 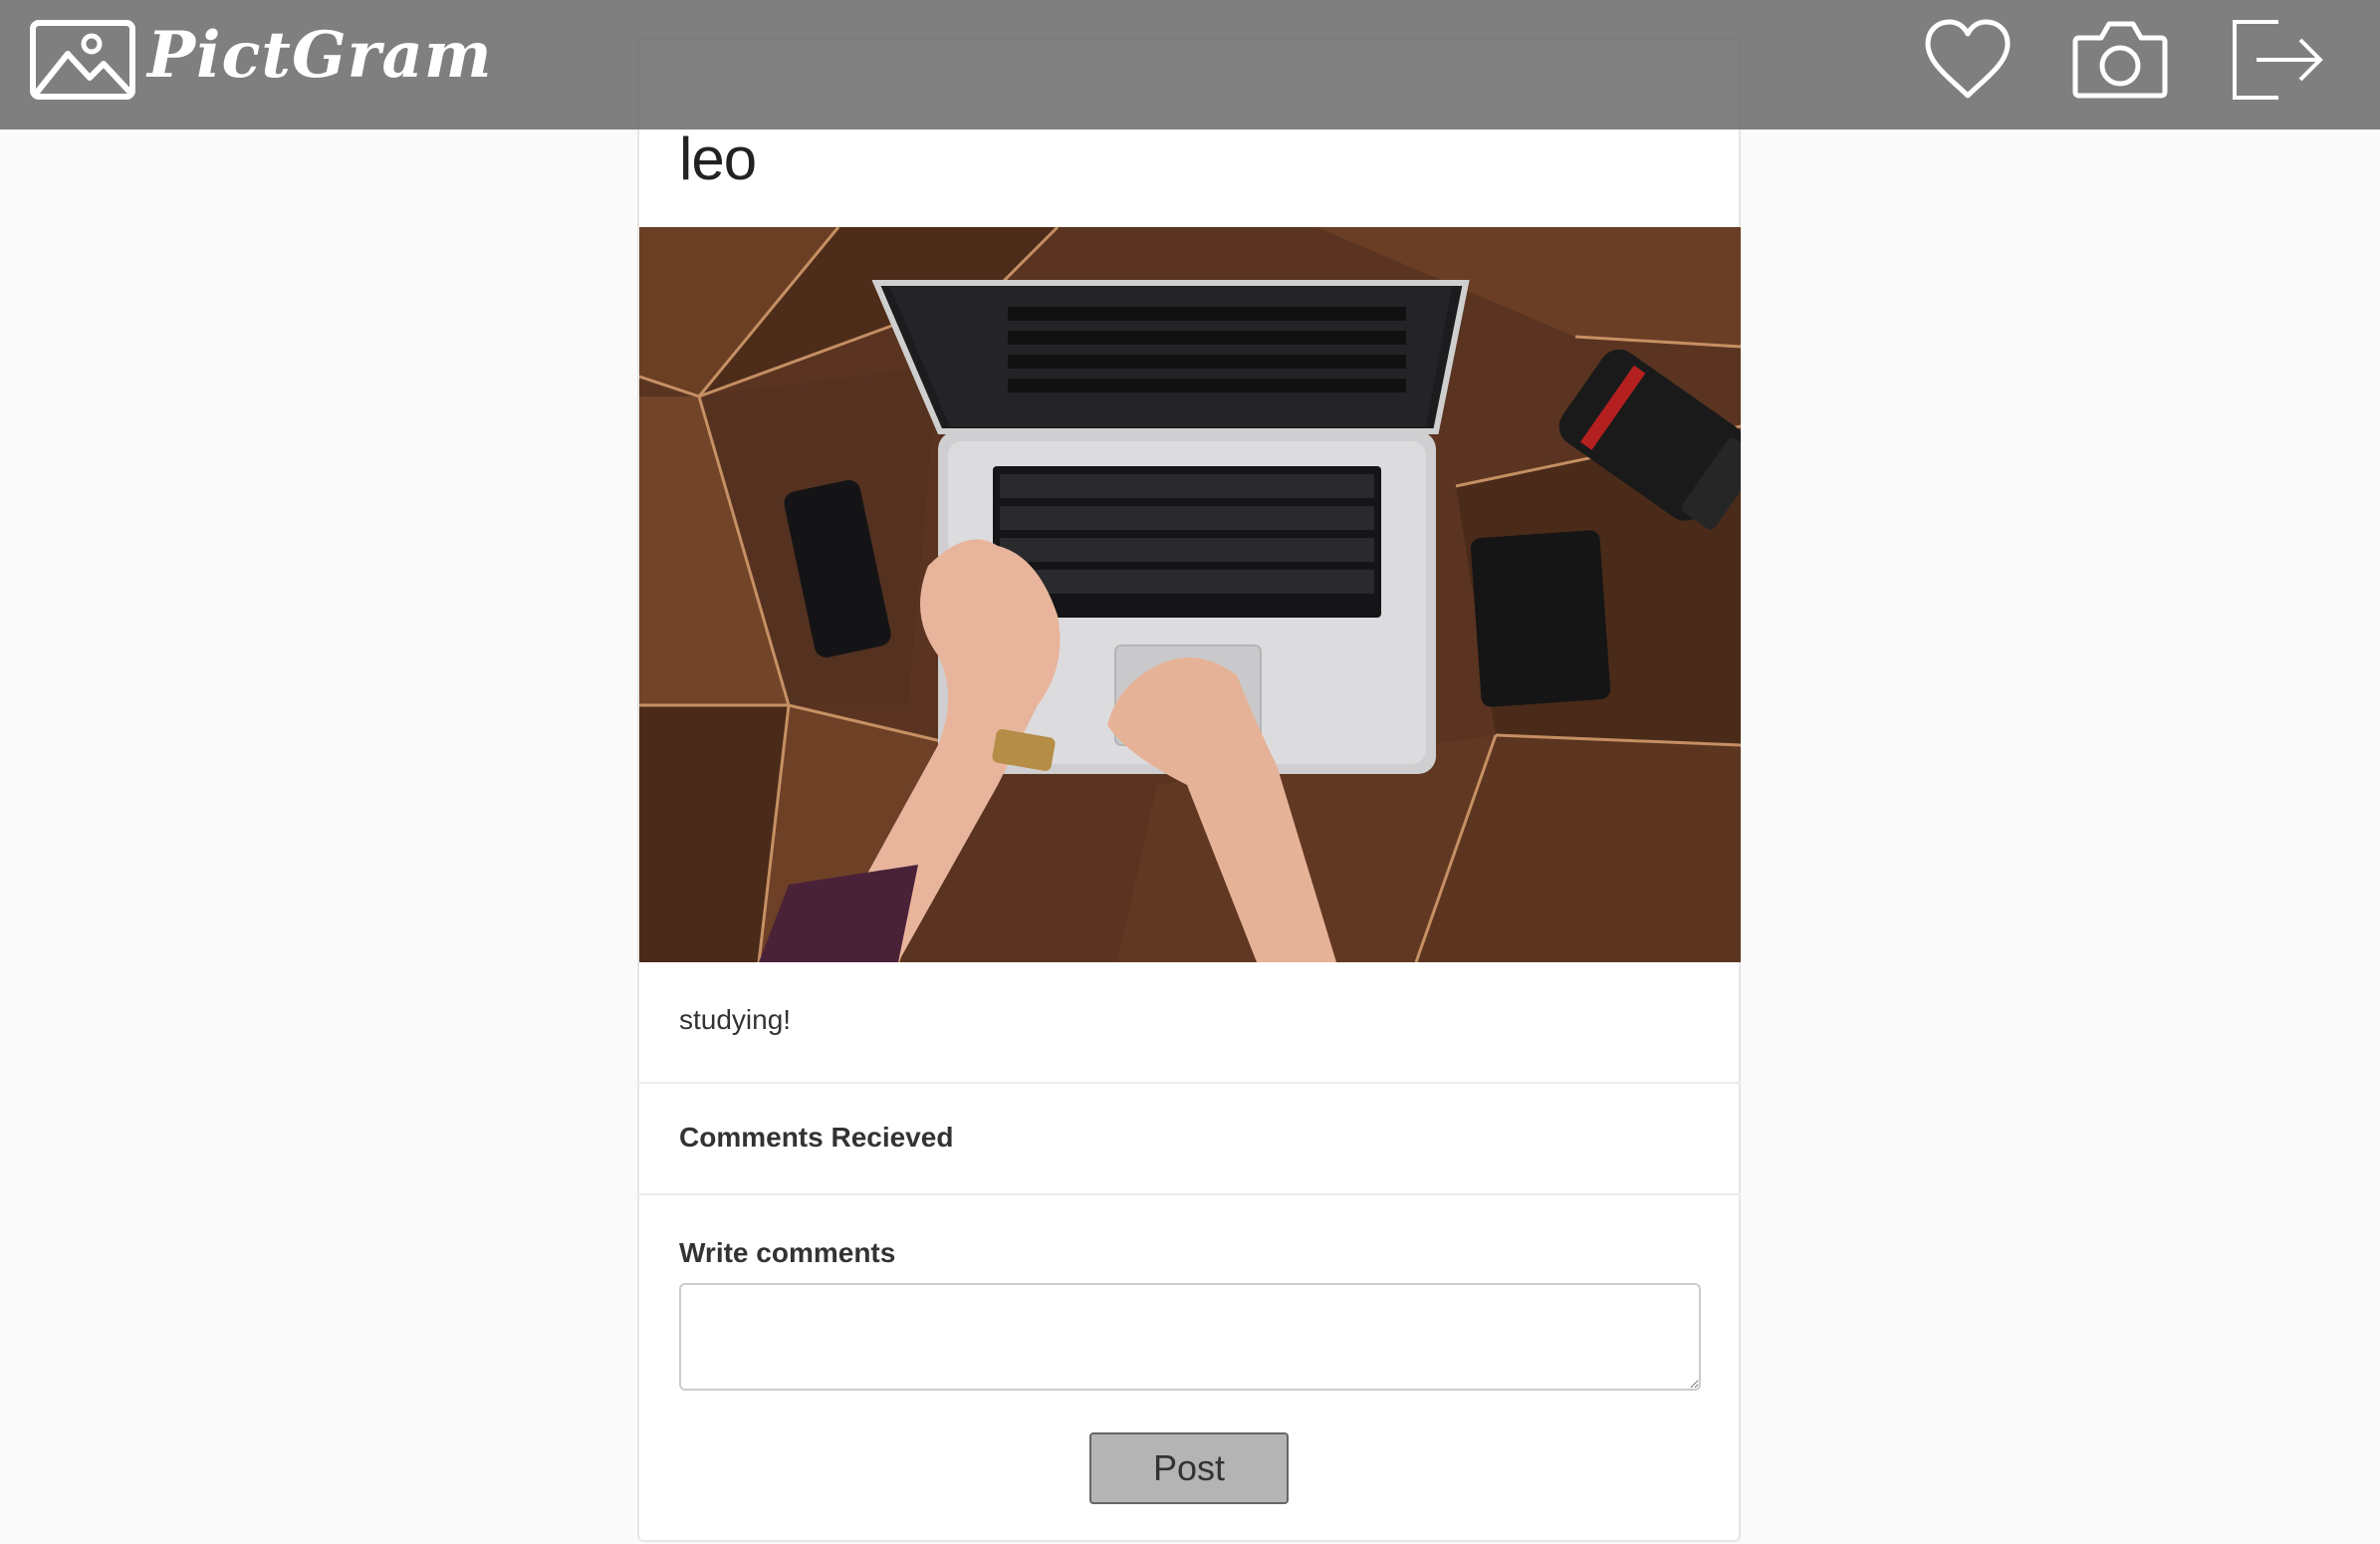 What do you see at coordinates (2279, 62) in the screenshot?
I see `logout-icon` at bounding box center [2279, 62].